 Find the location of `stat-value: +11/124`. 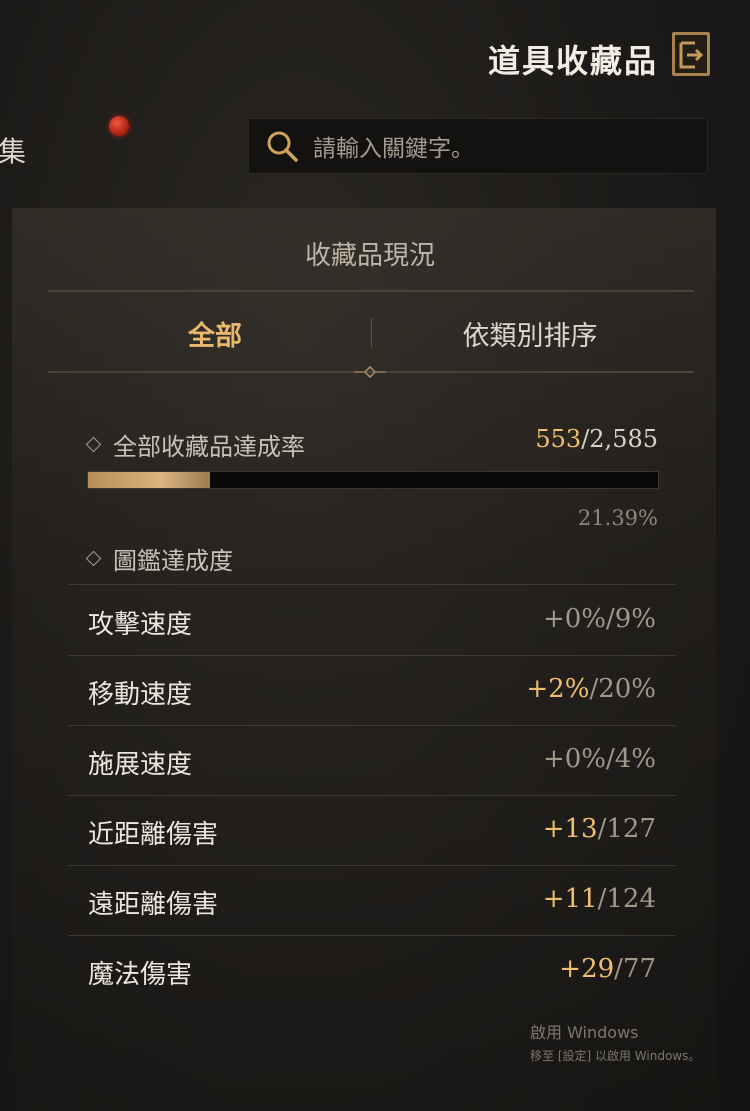

stat-value: +11/124 is located at coordinates (599, 899).